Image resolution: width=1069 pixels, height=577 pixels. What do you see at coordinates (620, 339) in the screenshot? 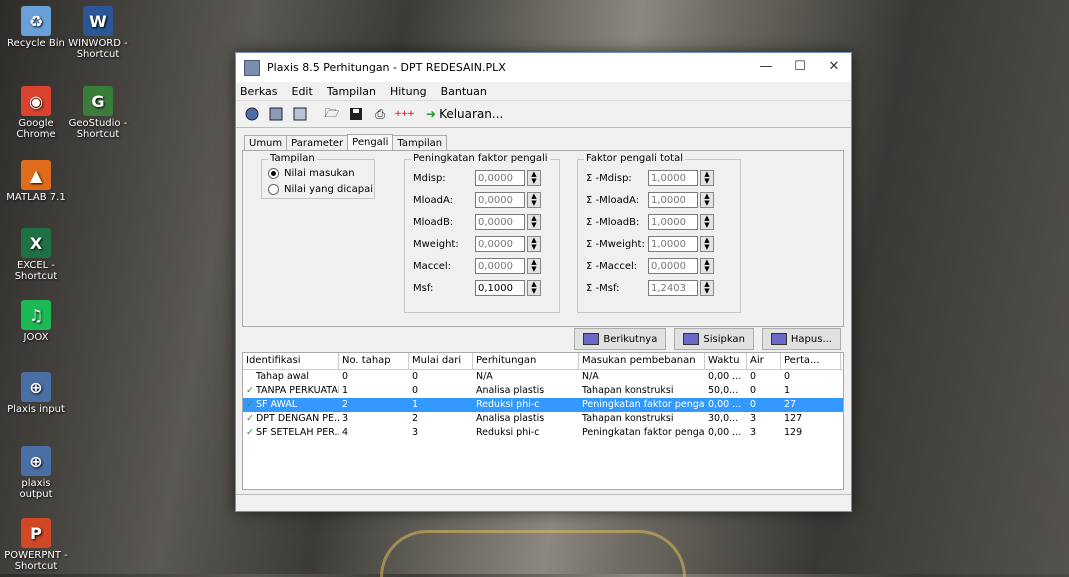
I see `next-button: Berikutnya` at bounding box center [620, 339].